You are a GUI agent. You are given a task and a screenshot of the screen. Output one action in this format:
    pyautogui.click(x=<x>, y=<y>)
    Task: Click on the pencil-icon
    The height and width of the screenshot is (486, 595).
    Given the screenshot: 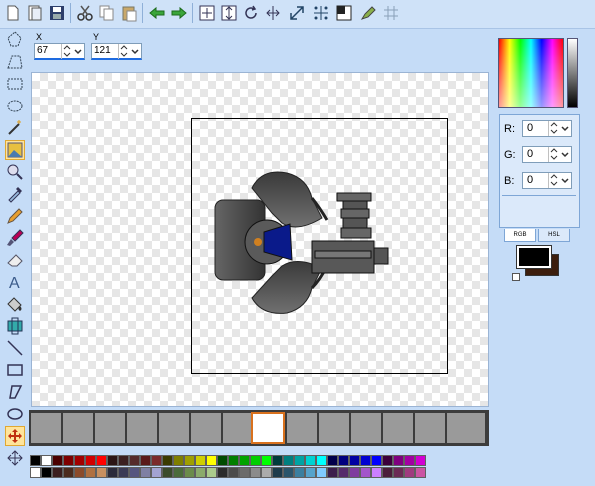 What is the action you would take?
    pyautogui.click(x=15, y=216)
    